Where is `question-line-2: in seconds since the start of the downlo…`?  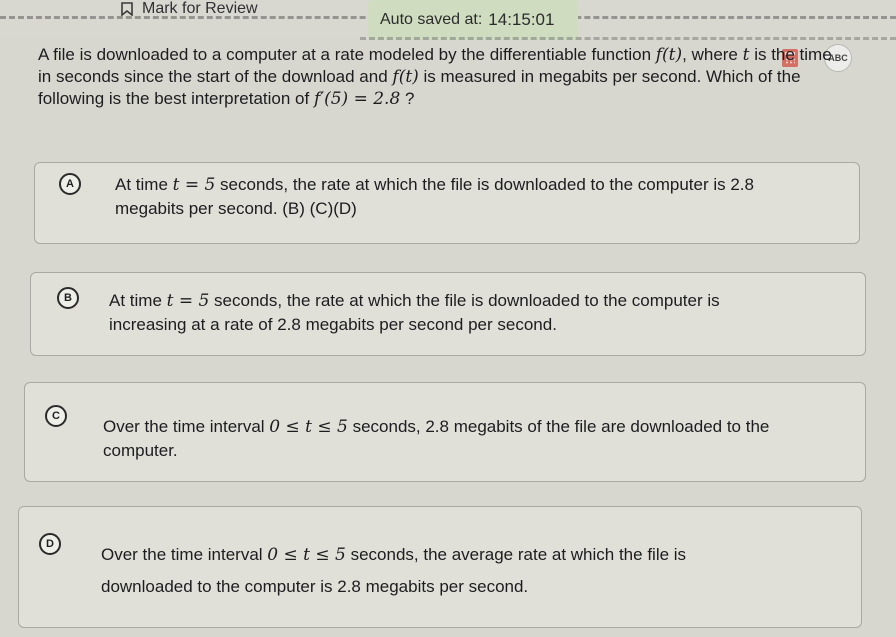 question-line-2: in seconds since the start of the downlo… is located at coordinates (419, 77).